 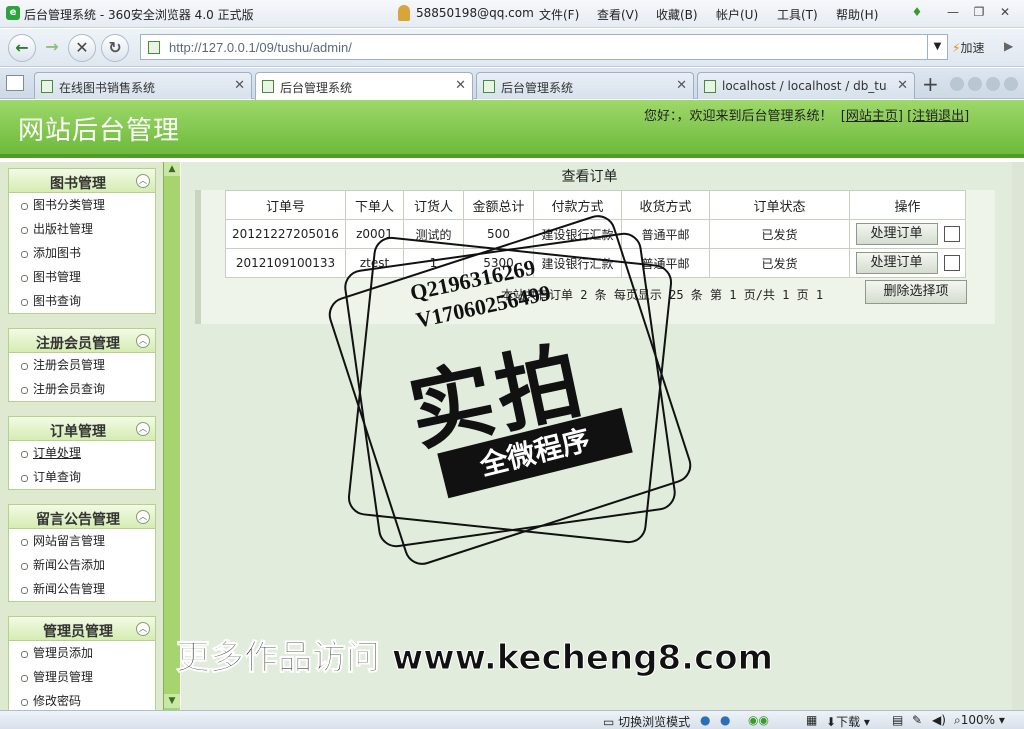 I want to click on menu-file: 文件(F), so click(x=559, y=14).